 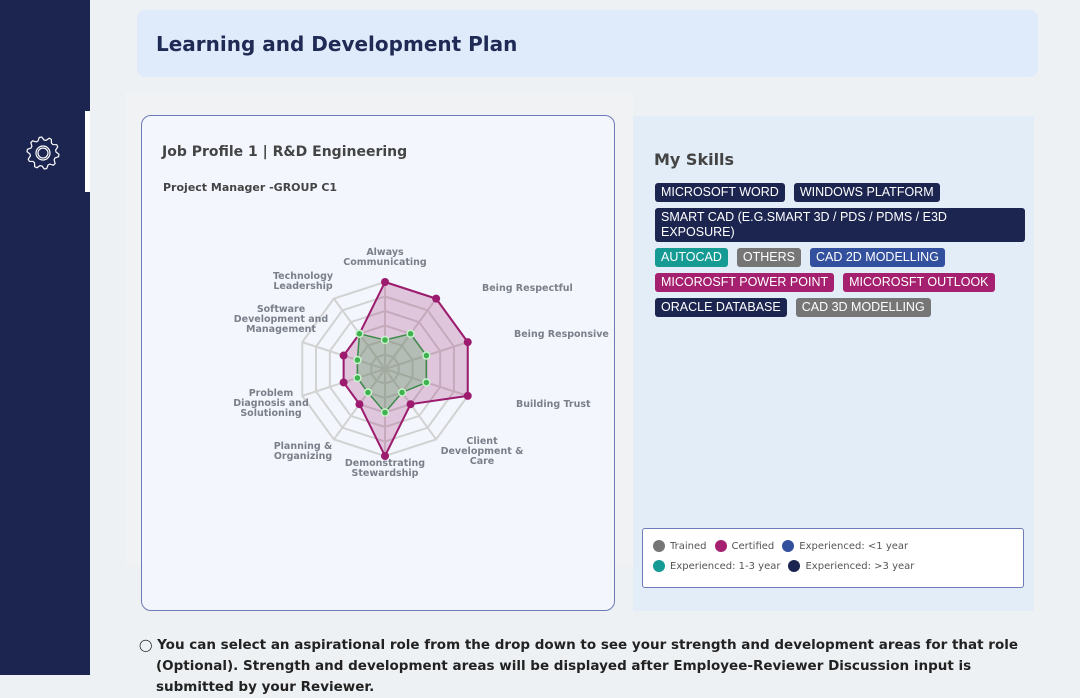 I want to click on legend-label: Experienced: <1 year, so click(x=854, y=546).